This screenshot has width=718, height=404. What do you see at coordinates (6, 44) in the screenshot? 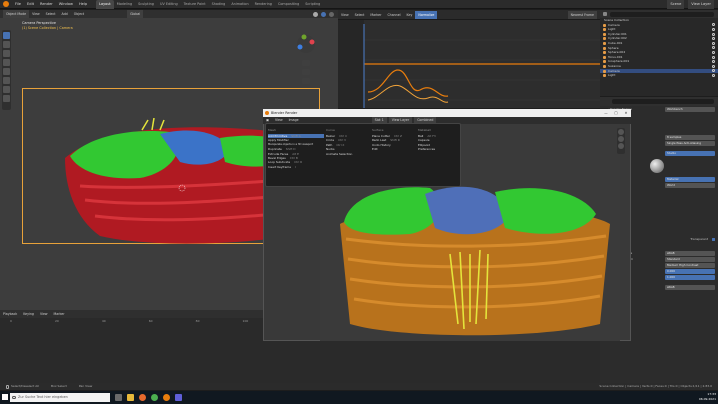
I see `cursor-tool-icon` at bounding box center [6, 44].